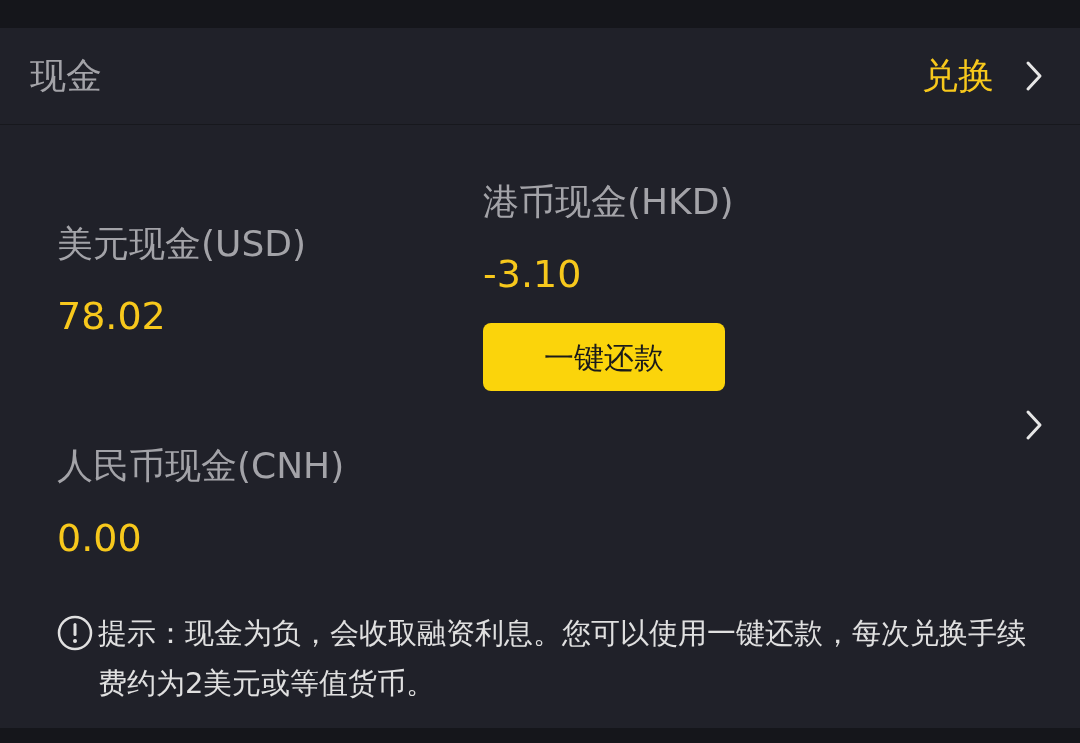 The width and height of the screenshot is (1080, 743). What do you see at coordinates (66, 76) in the screenshot?
I see `section-title: 现金` at bounding box center [66, 76].